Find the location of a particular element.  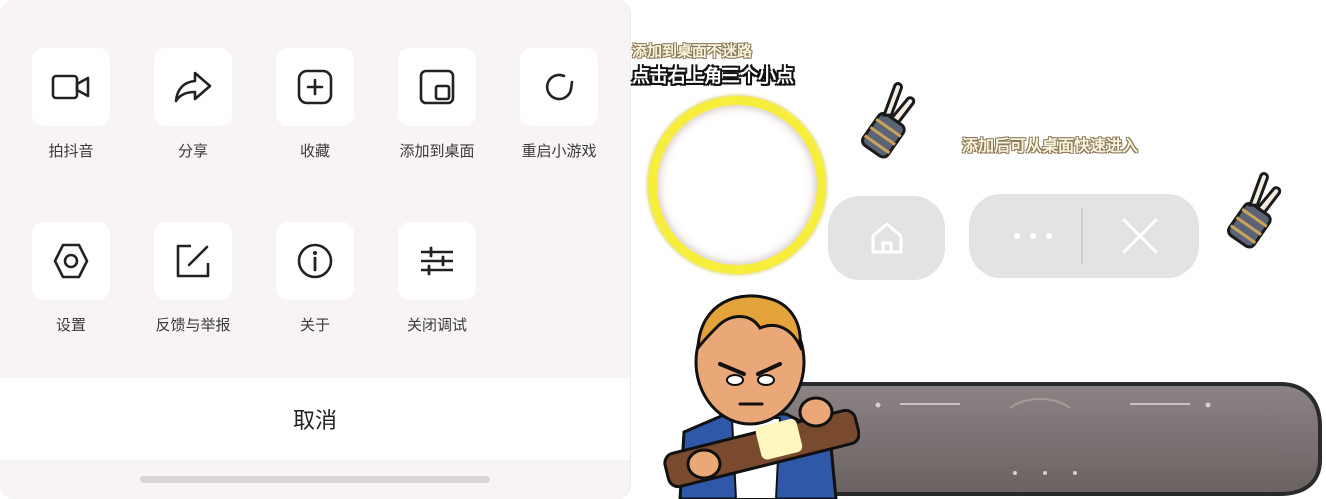

menu-item-label: 拍抖音 is located at coordinates (71, 151).